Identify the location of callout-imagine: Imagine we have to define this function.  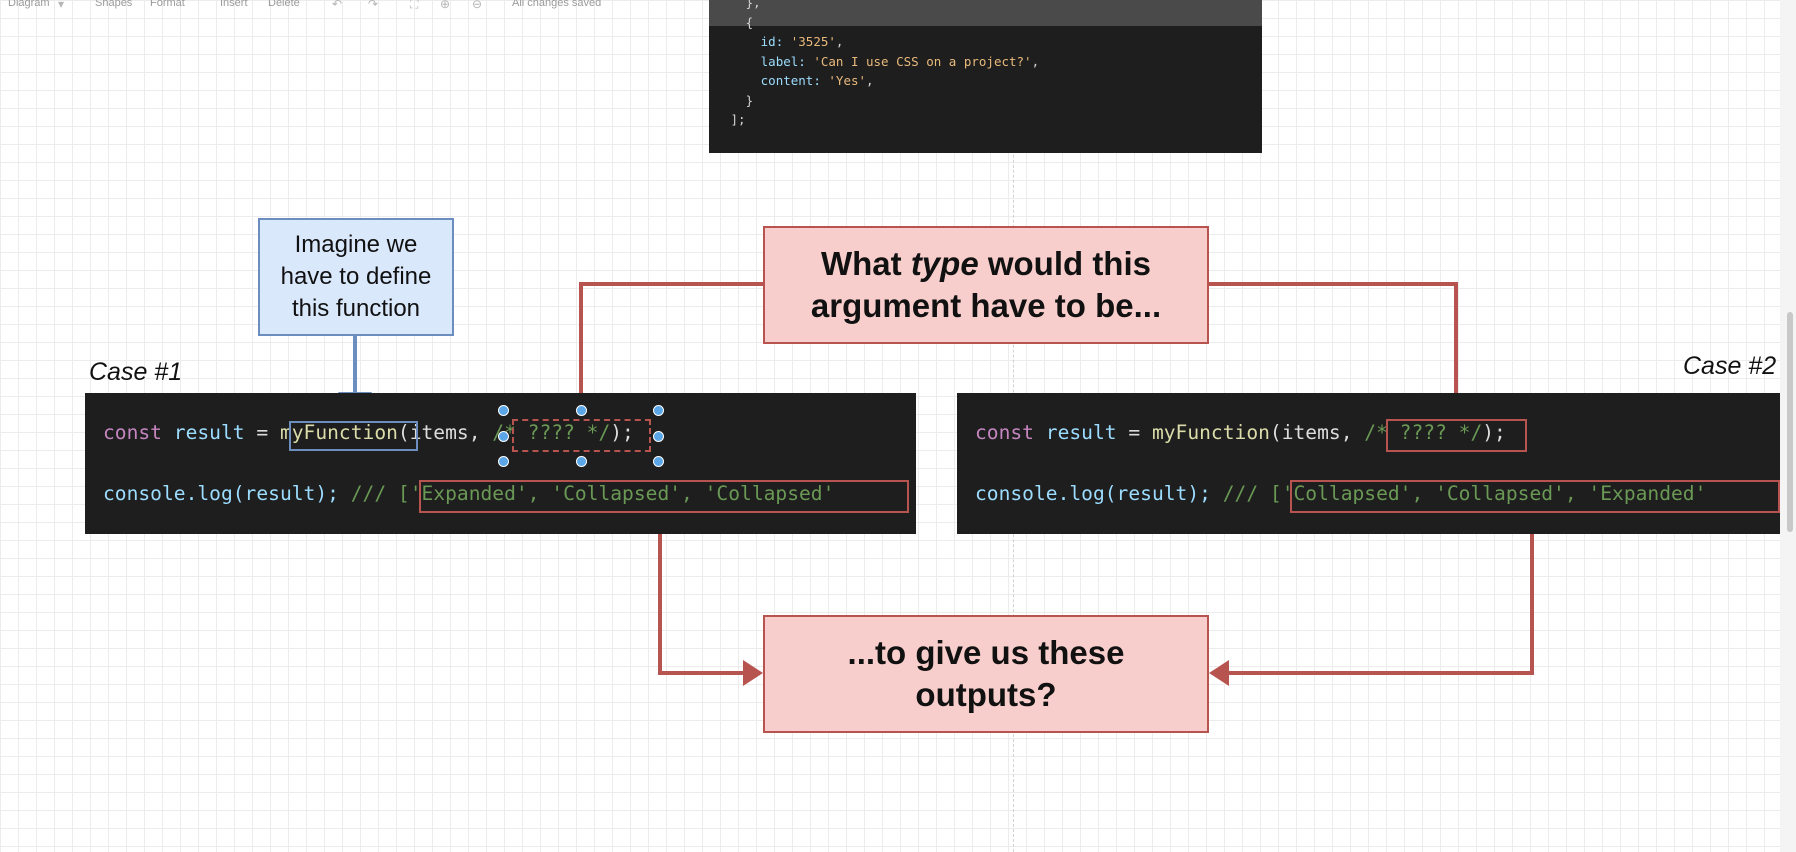
(356, 277).